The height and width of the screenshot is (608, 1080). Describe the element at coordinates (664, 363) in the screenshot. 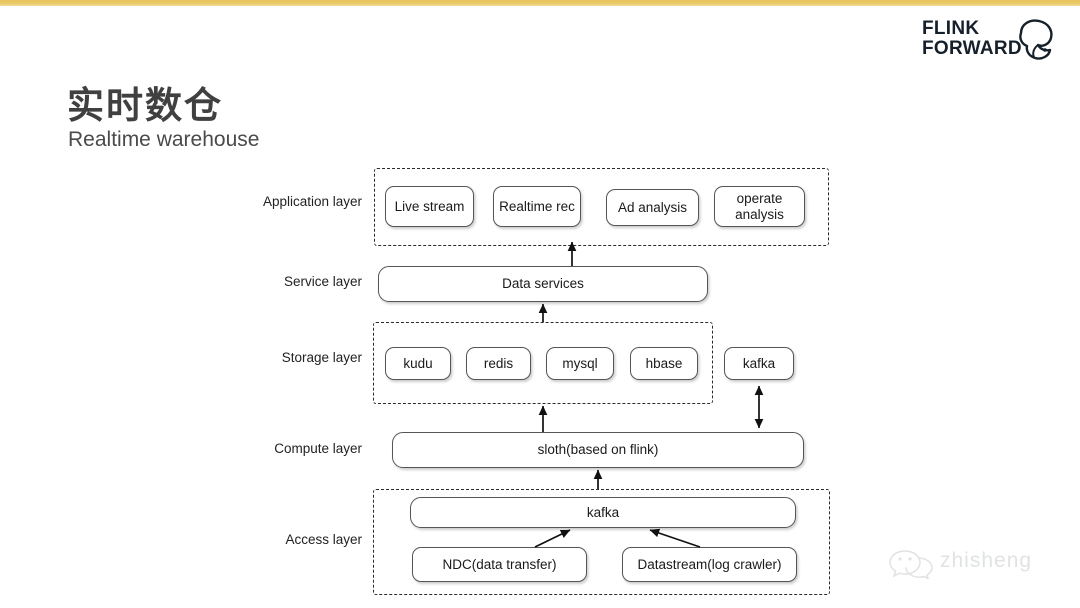

I see `node-hbase: hbase` at that location.